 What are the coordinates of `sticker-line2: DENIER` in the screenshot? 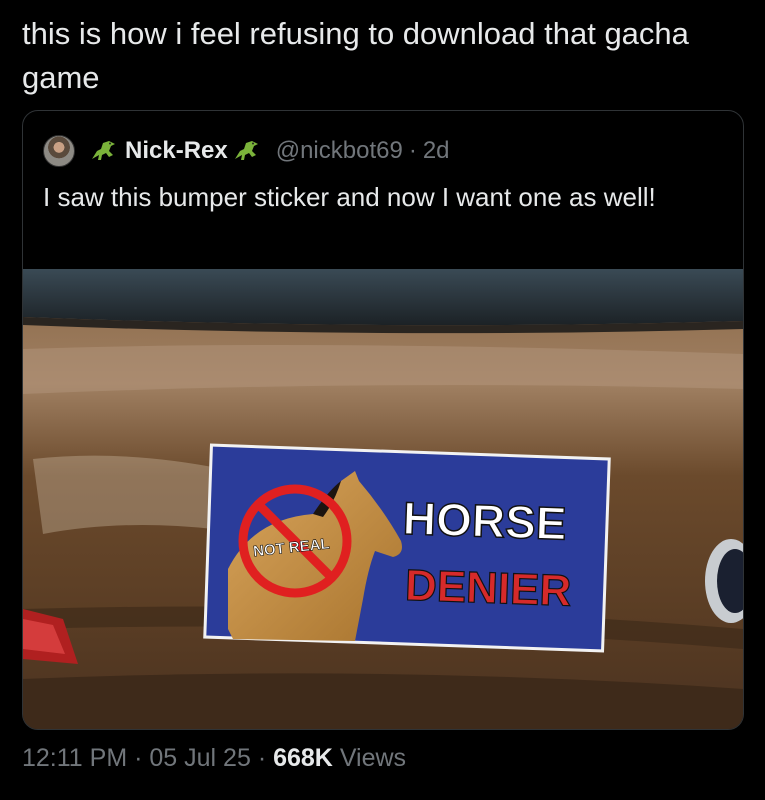 It's located at (488, 588).